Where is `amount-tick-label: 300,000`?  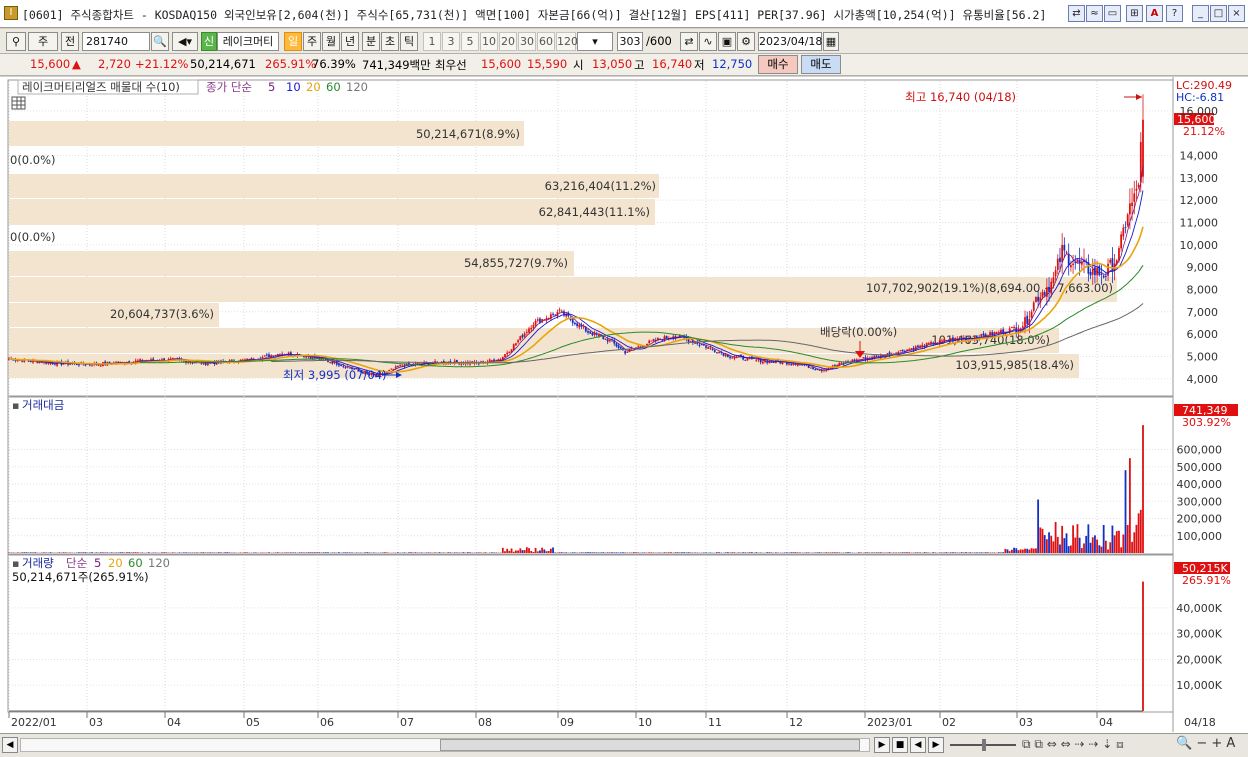 amount-tick-label: 300,000 is located at coordinates (1200, 501).